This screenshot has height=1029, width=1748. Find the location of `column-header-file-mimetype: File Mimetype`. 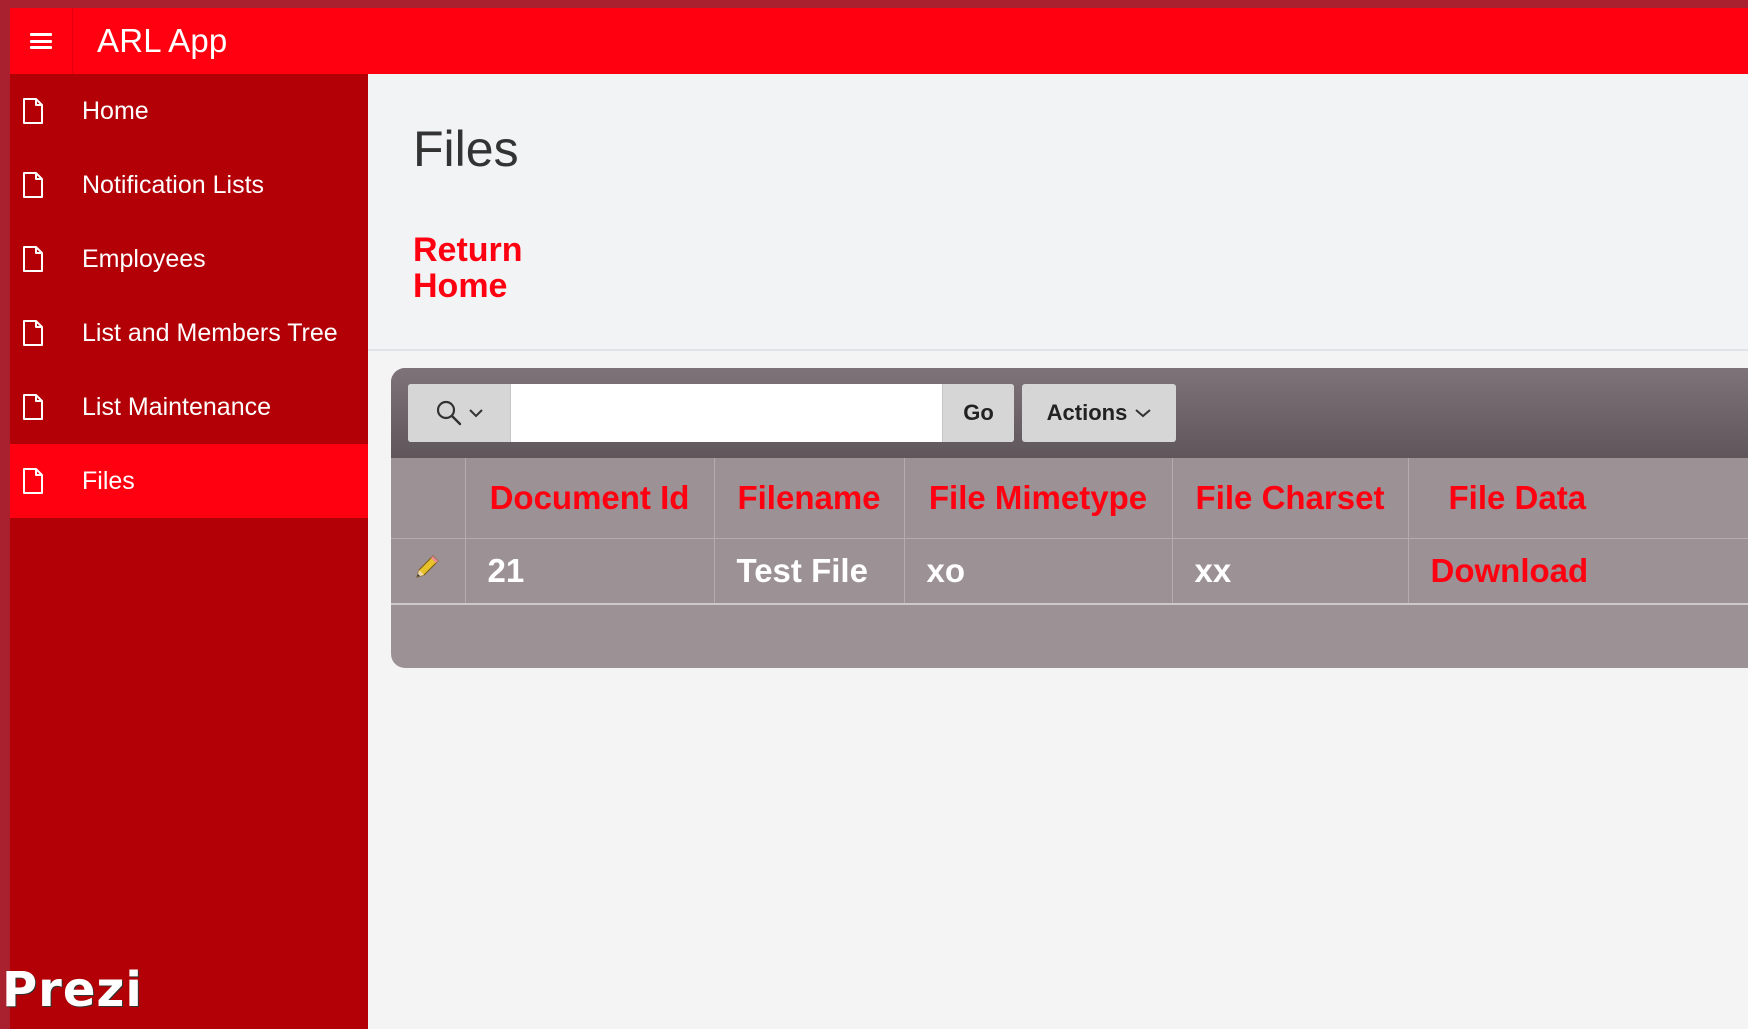

column-header-file-mimetype: File Mimetype is located at coordinates (1038, 498).